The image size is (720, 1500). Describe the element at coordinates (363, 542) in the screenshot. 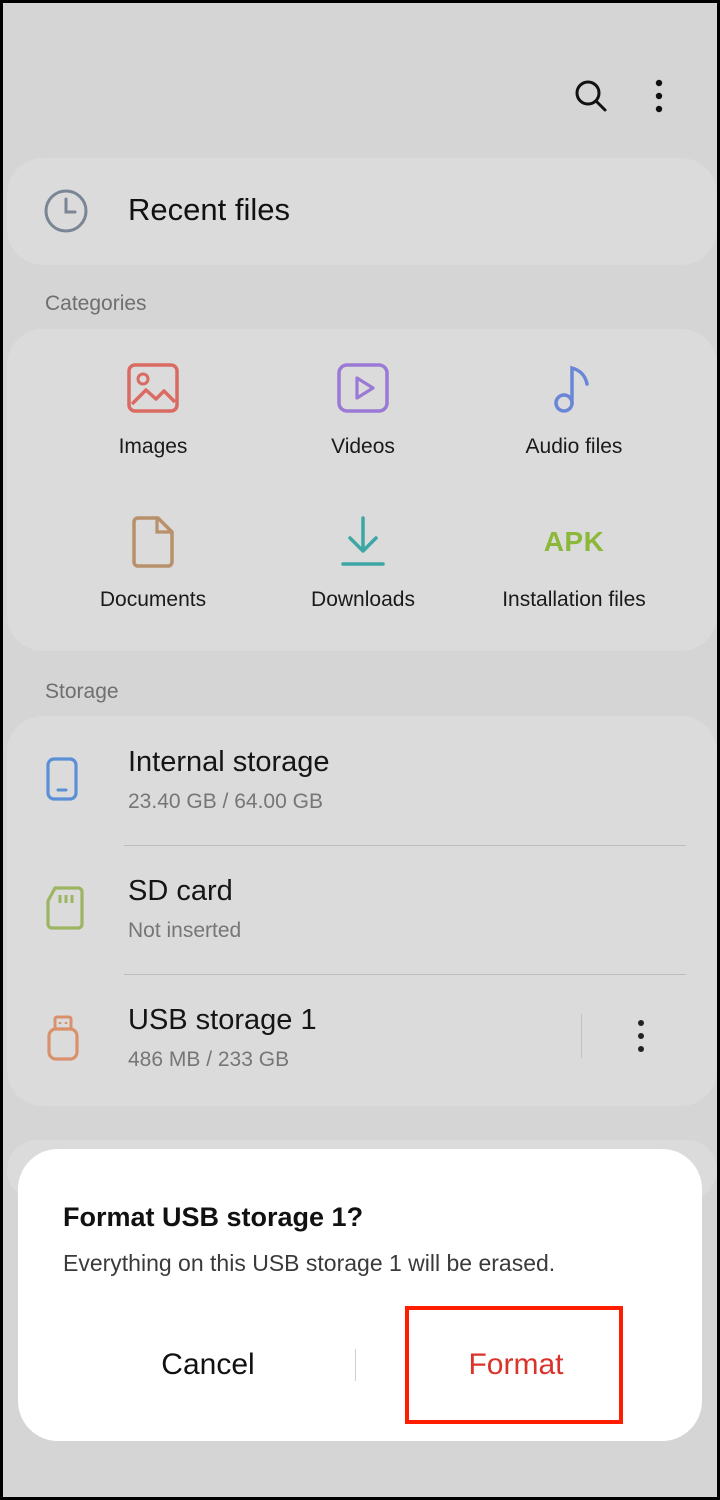

I see `download-icon` at that location.